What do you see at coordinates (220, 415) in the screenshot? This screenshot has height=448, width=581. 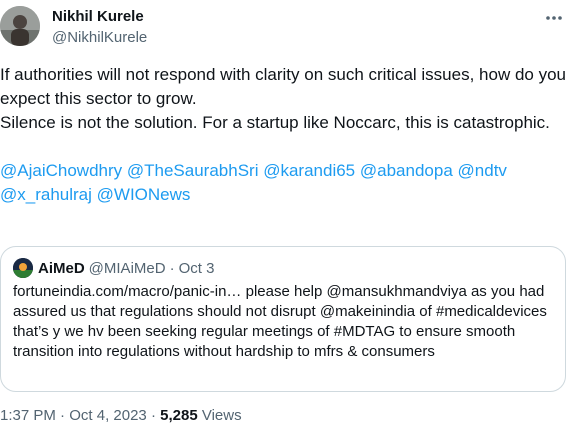 I see `views-label: Views` at bounding box center [220, 415].